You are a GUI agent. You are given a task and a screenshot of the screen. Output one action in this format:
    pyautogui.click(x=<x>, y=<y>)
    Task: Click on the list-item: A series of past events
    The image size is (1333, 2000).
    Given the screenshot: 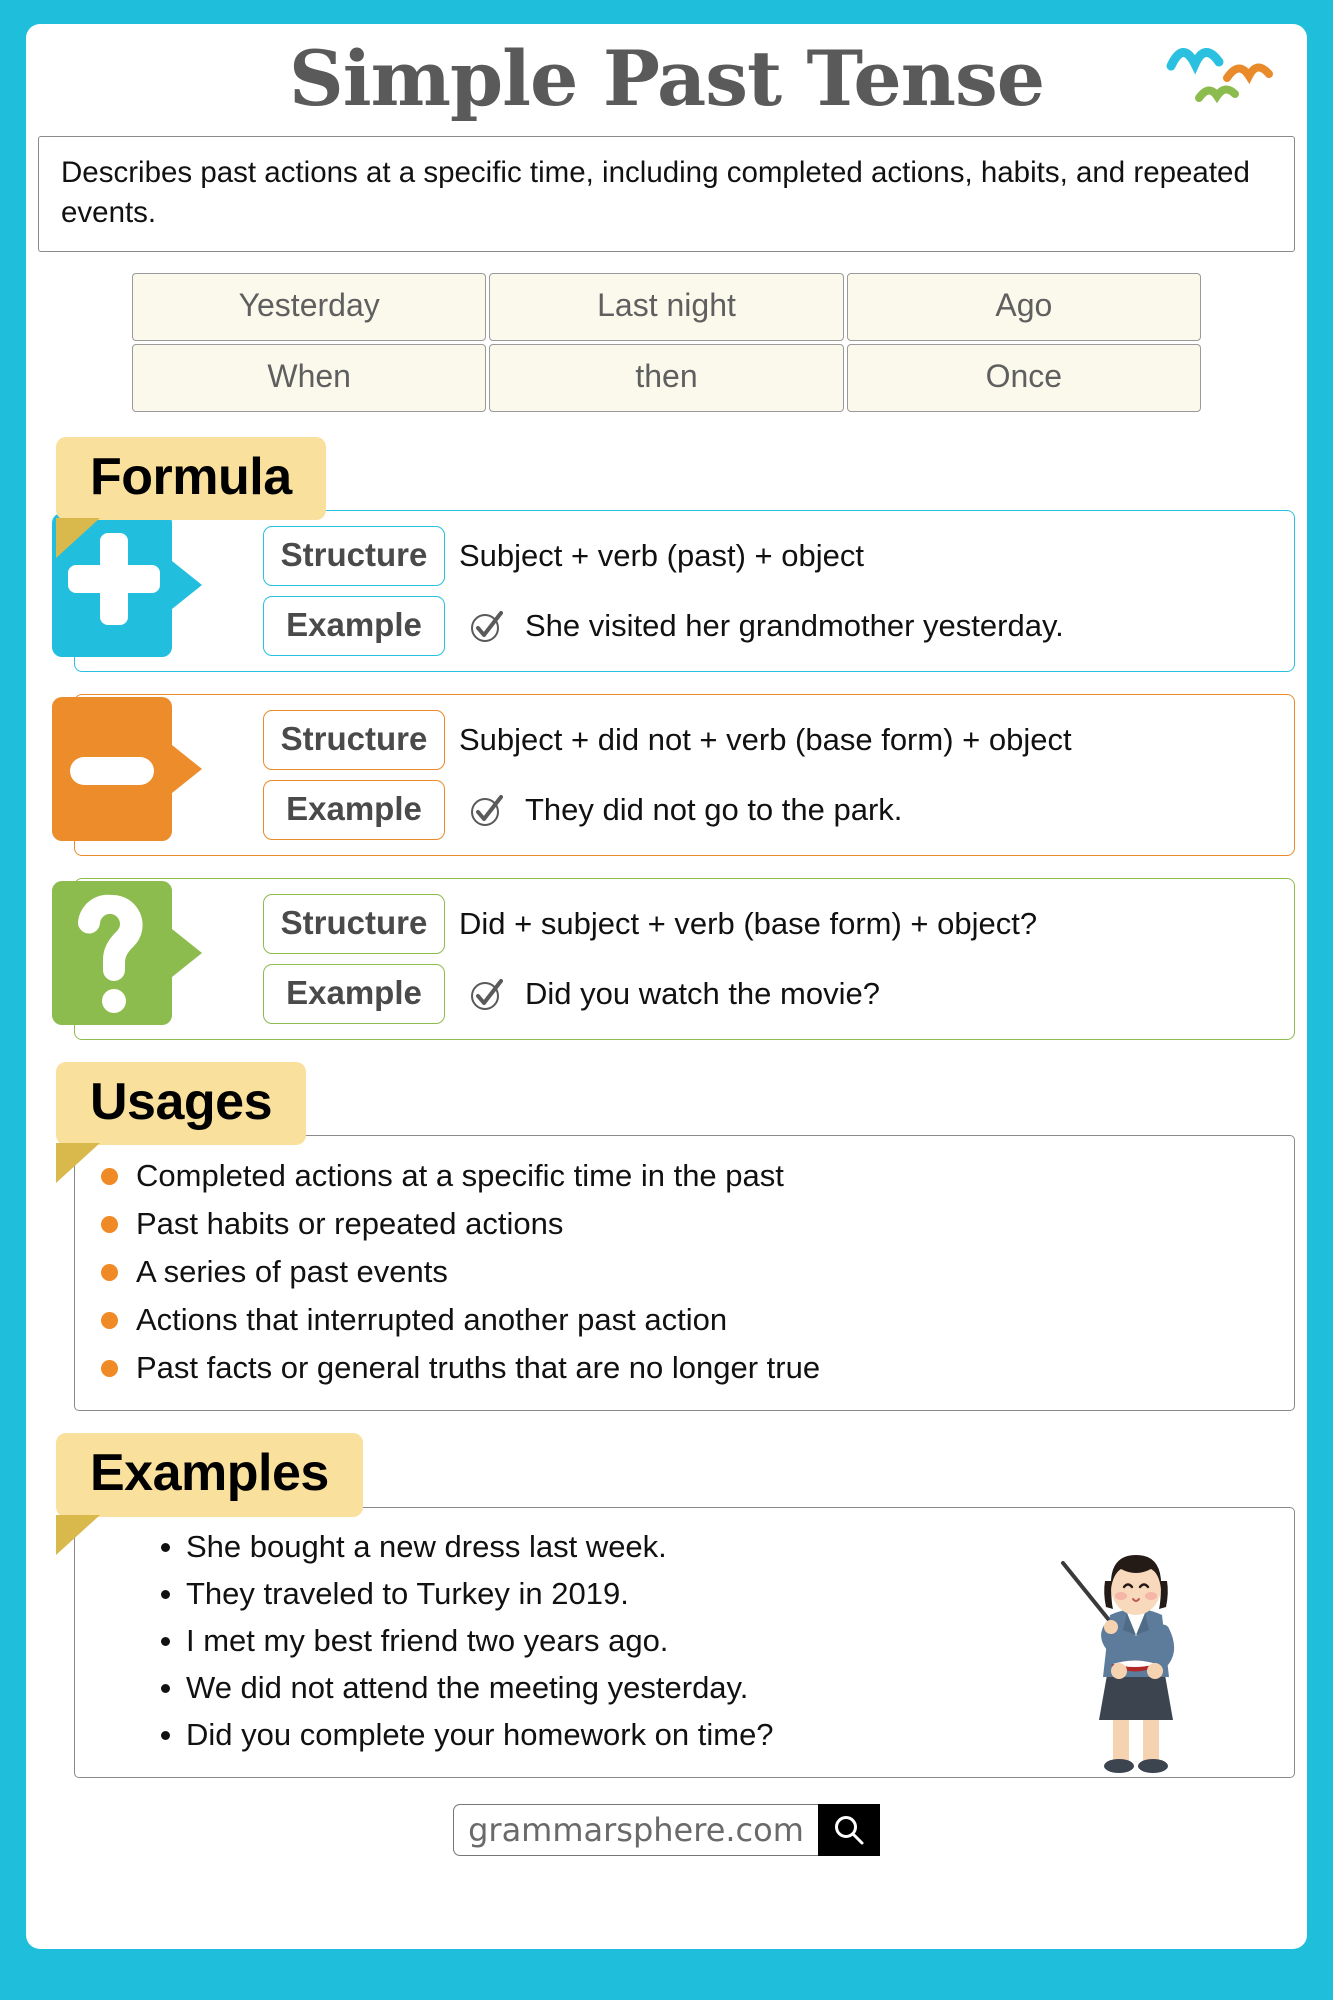 What is the action you would take?
    pyautogui.click(x=684, y=1272)
    